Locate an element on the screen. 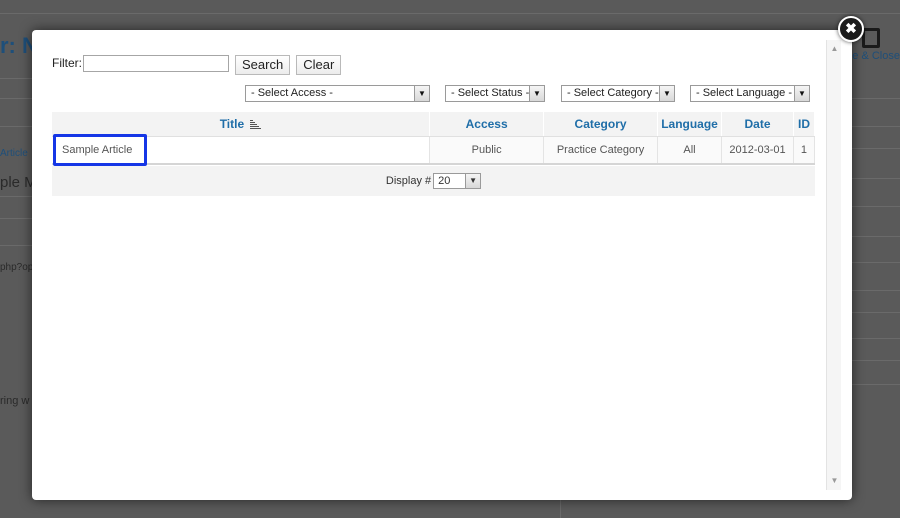  scroll-up-icon: ▲ is located at coordinates (834, 49).